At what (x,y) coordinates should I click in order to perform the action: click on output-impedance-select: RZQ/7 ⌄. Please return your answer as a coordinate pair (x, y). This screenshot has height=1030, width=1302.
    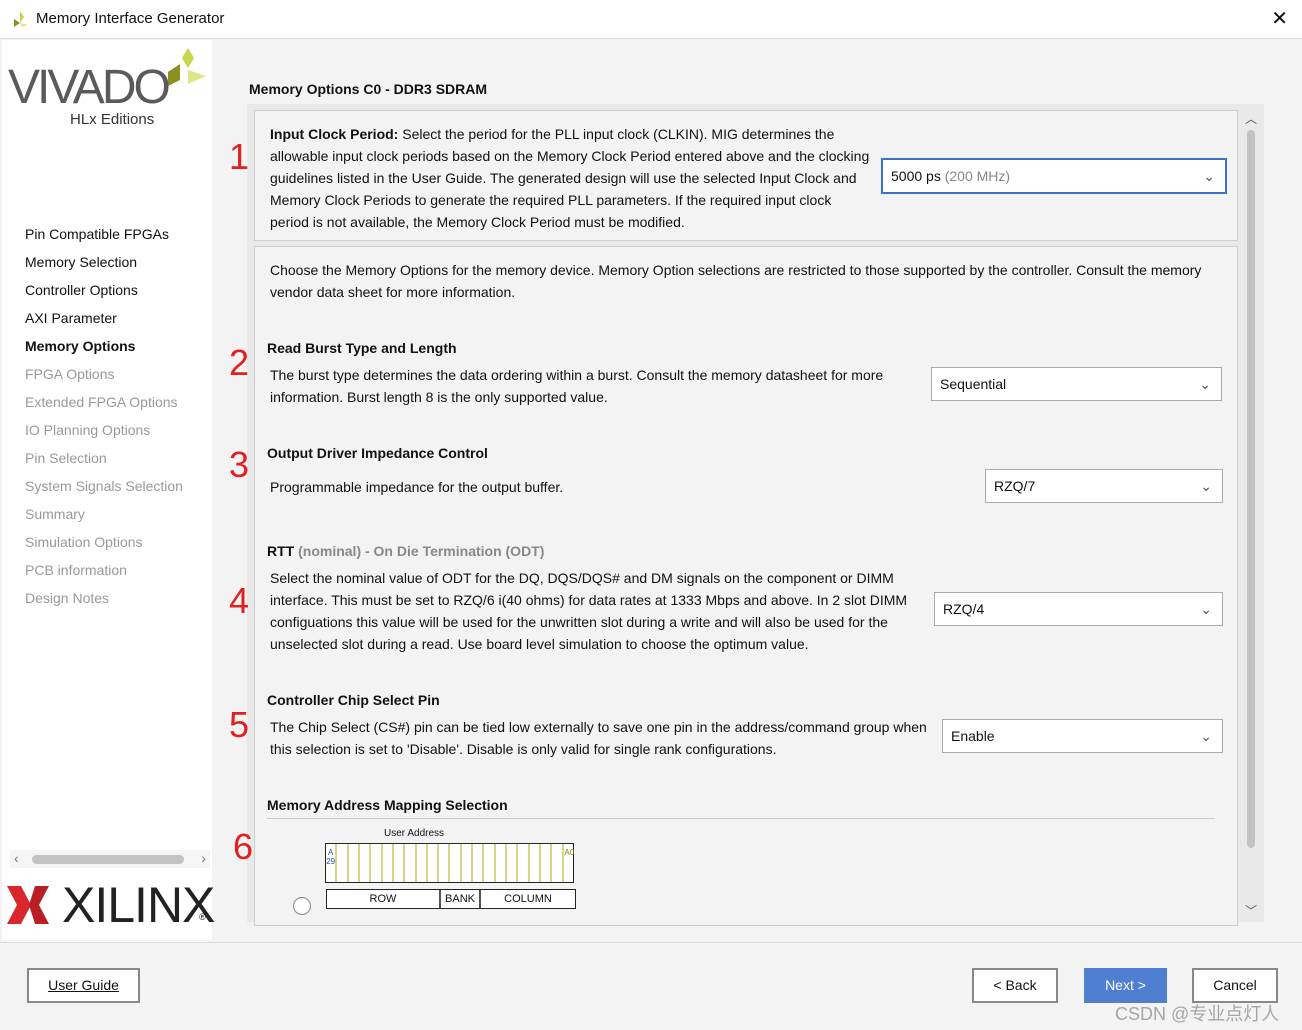
    Looking at the image, I should click on (1104, 486).